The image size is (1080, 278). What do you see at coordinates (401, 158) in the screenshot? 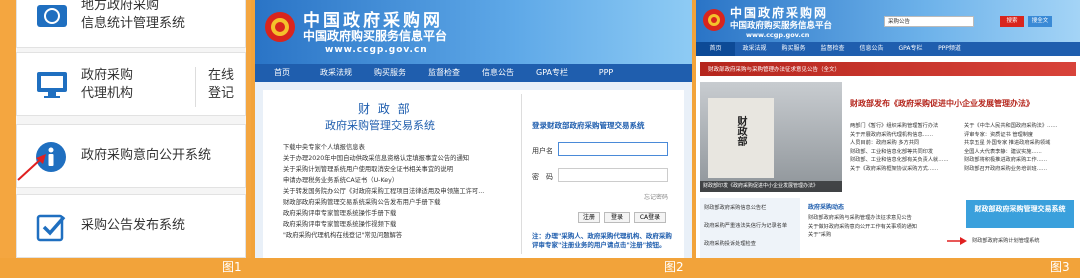
I see `notice-link: 关于办理2020年中国自动供政采信息资格认定填报事宜公告的通知` at bounding box center [401, 158].